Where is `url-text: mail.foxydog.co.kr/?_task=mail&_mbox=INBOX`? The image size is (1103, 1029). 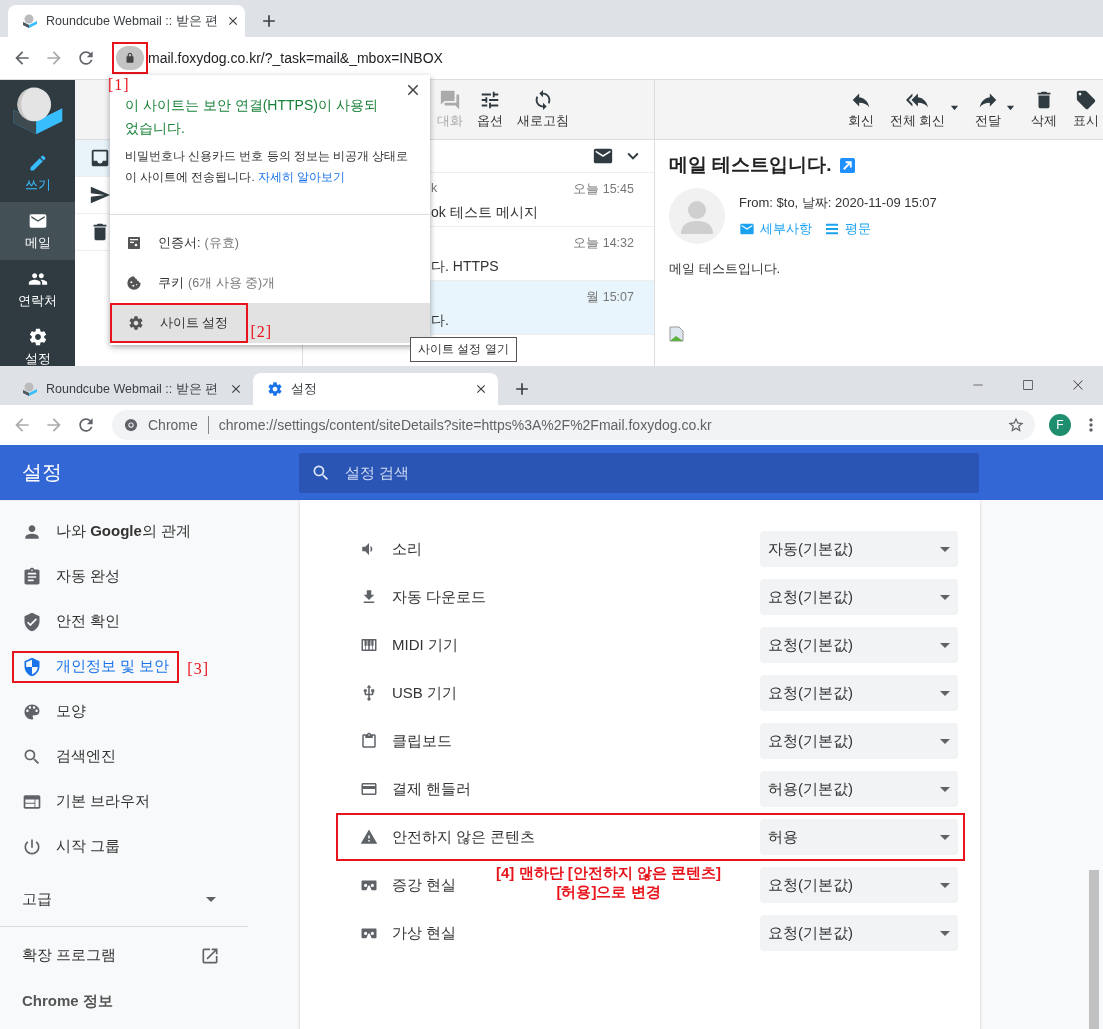
url-text: mail.foxydog.co.kr/?_task=mail&_mbox=INBOX is located at coordinates (295, 58).